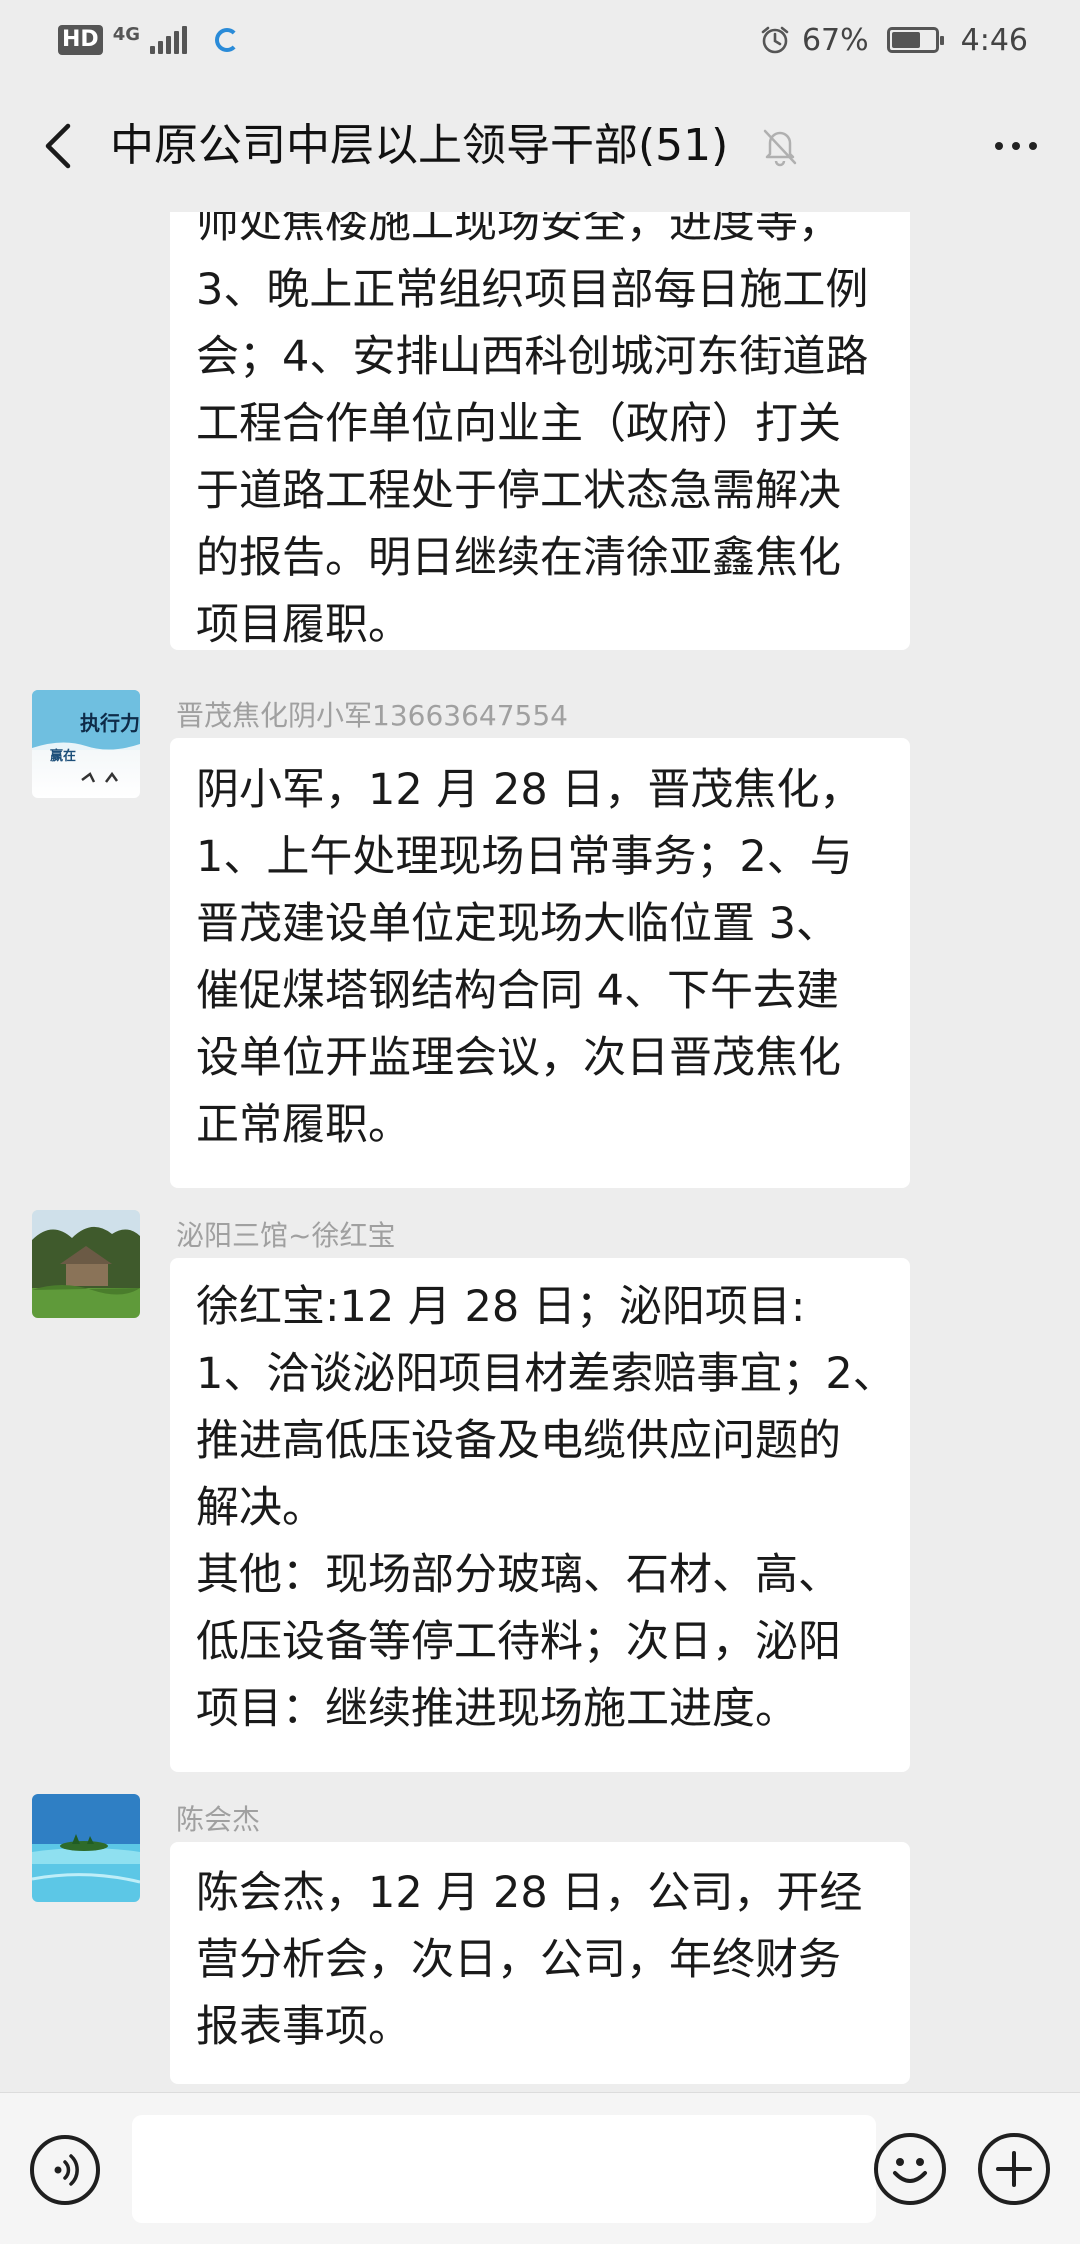 Image resolution: width=1080 pixels, height=2244 pixels. I want to click on message-line: 低压设备等停工待料；次日，泌阳, so click(518, 1642).